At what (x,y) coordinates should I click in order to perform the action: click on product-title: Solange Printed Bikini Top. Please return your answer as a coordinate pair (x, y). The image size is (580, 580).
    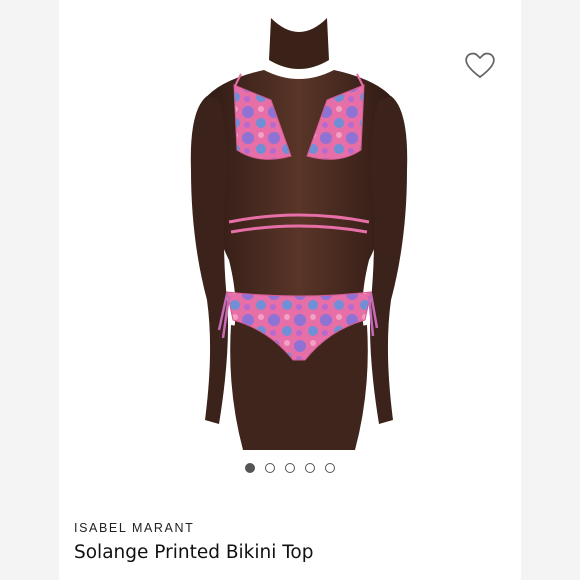
    Looking at the image, I should click on (193, 552).